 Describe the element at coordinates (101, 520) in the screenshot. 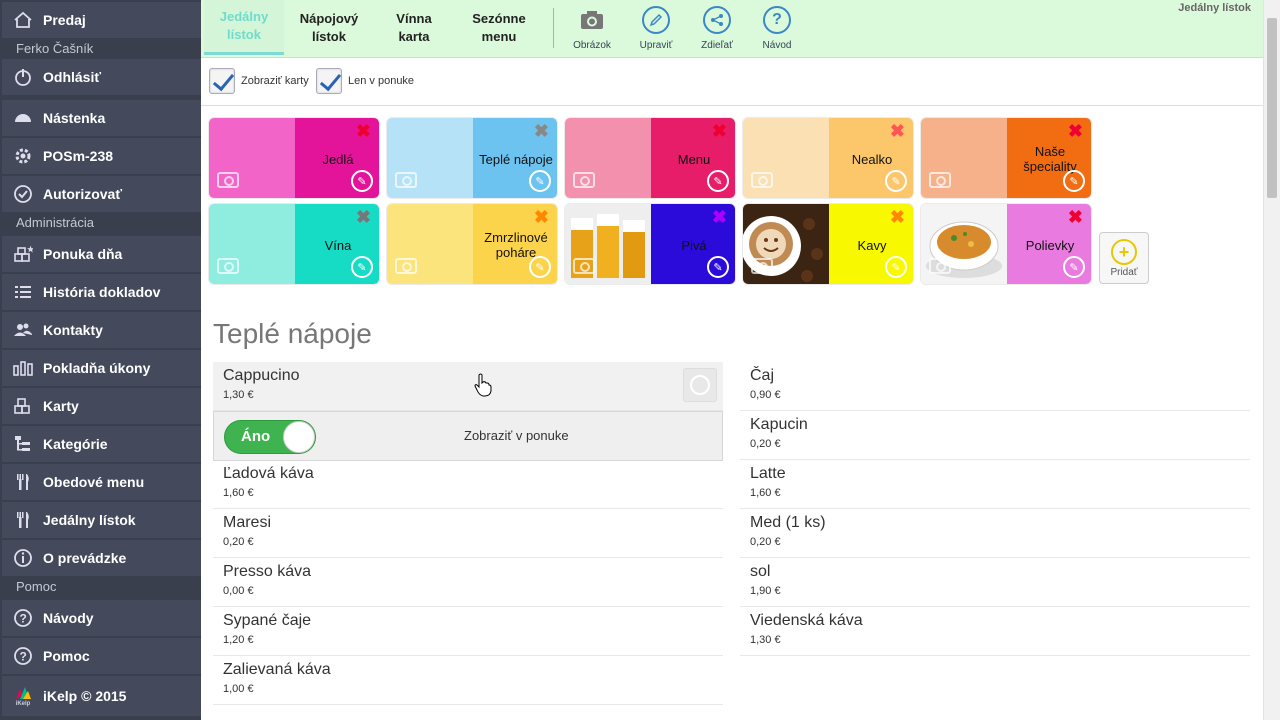

I see `sidebar-item-food-menu: Jedálny lístok` at that location.